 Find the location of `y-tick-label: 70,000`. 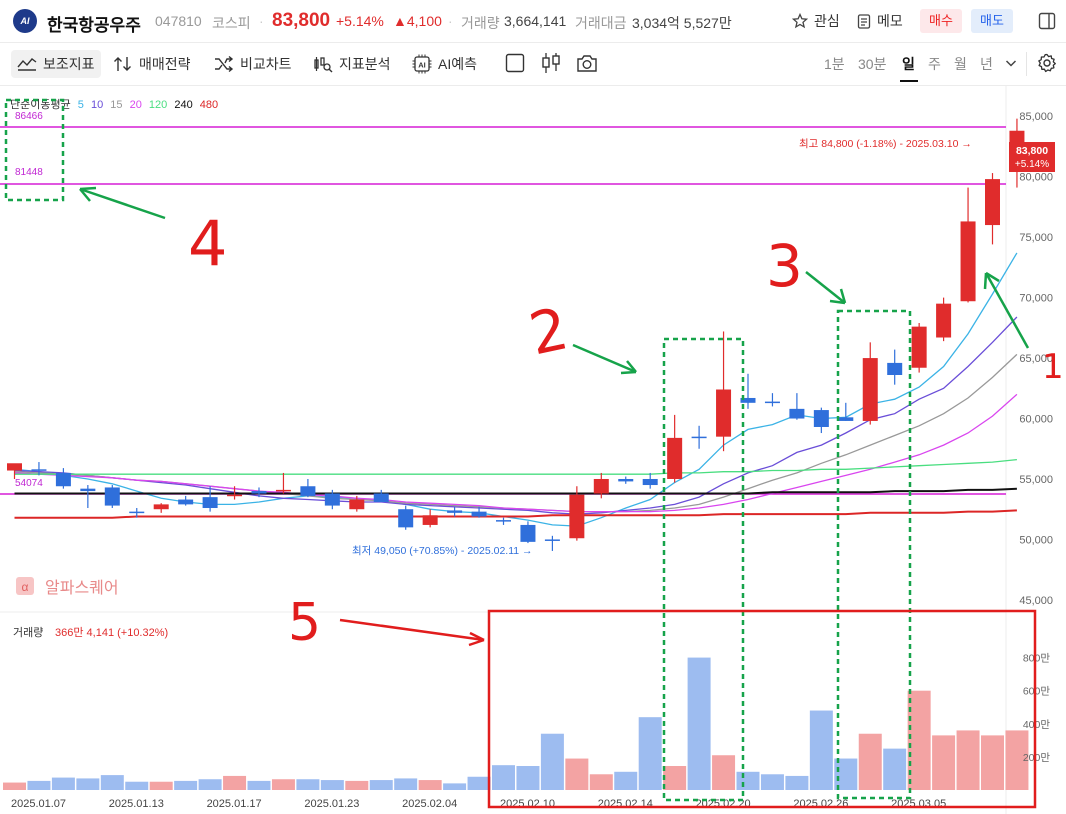

y-tick-label: 70,000 is located at coordinates (1036, 299).